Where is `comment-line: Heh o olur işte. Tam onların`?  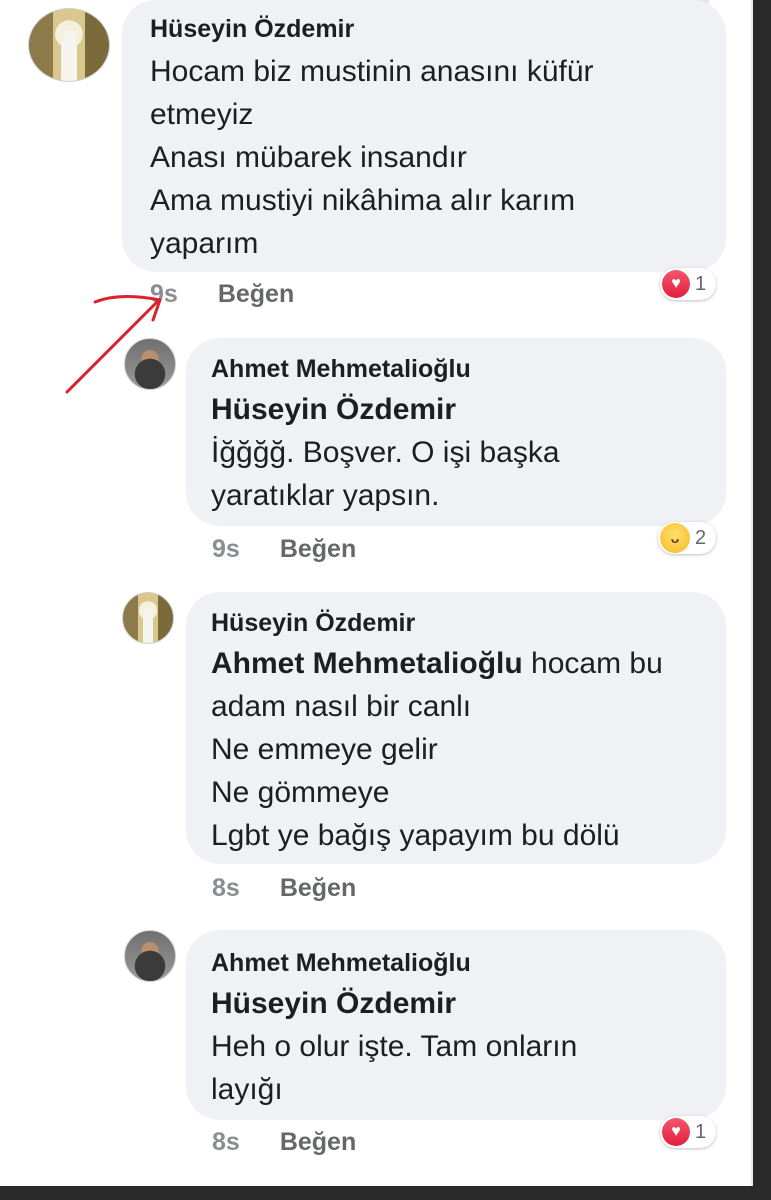
comment-line: Heh o olur işte. Tam onların is located at coordinates (394, 1046).